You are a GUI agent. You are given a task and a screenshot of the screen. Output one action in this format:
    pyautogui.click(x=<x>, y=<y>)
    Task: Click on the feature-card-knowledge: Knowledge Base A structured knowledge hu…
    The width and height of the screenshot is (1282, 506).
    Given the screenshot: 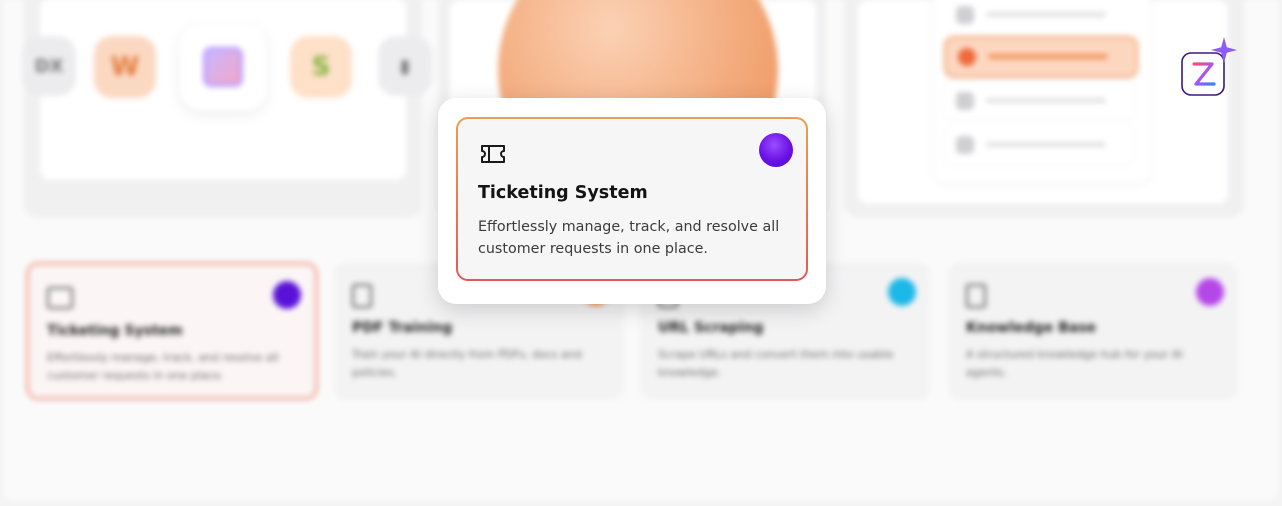 What is the action you would take?
    pyautogui.click(x=1093, y=331)
    